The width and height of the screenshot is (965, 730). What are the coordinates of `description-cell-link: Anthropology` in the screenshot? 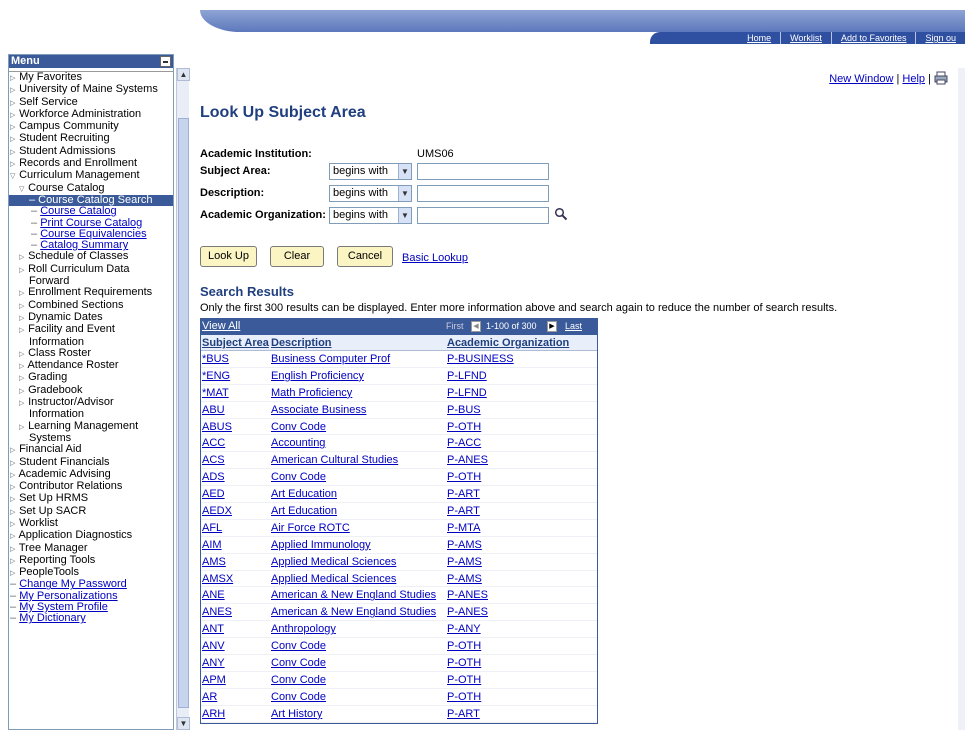 It's located at (303, 629).